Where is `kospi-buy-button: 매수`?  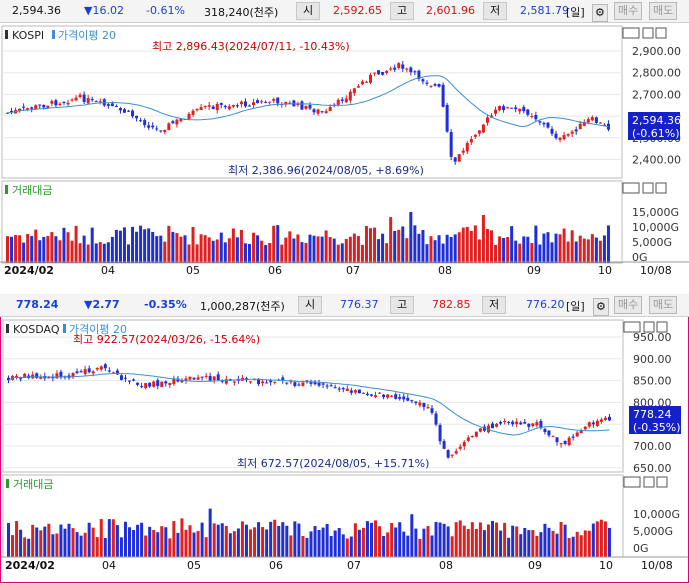 kospi-buy-button: 매수 is located at coordinates (628, 11).